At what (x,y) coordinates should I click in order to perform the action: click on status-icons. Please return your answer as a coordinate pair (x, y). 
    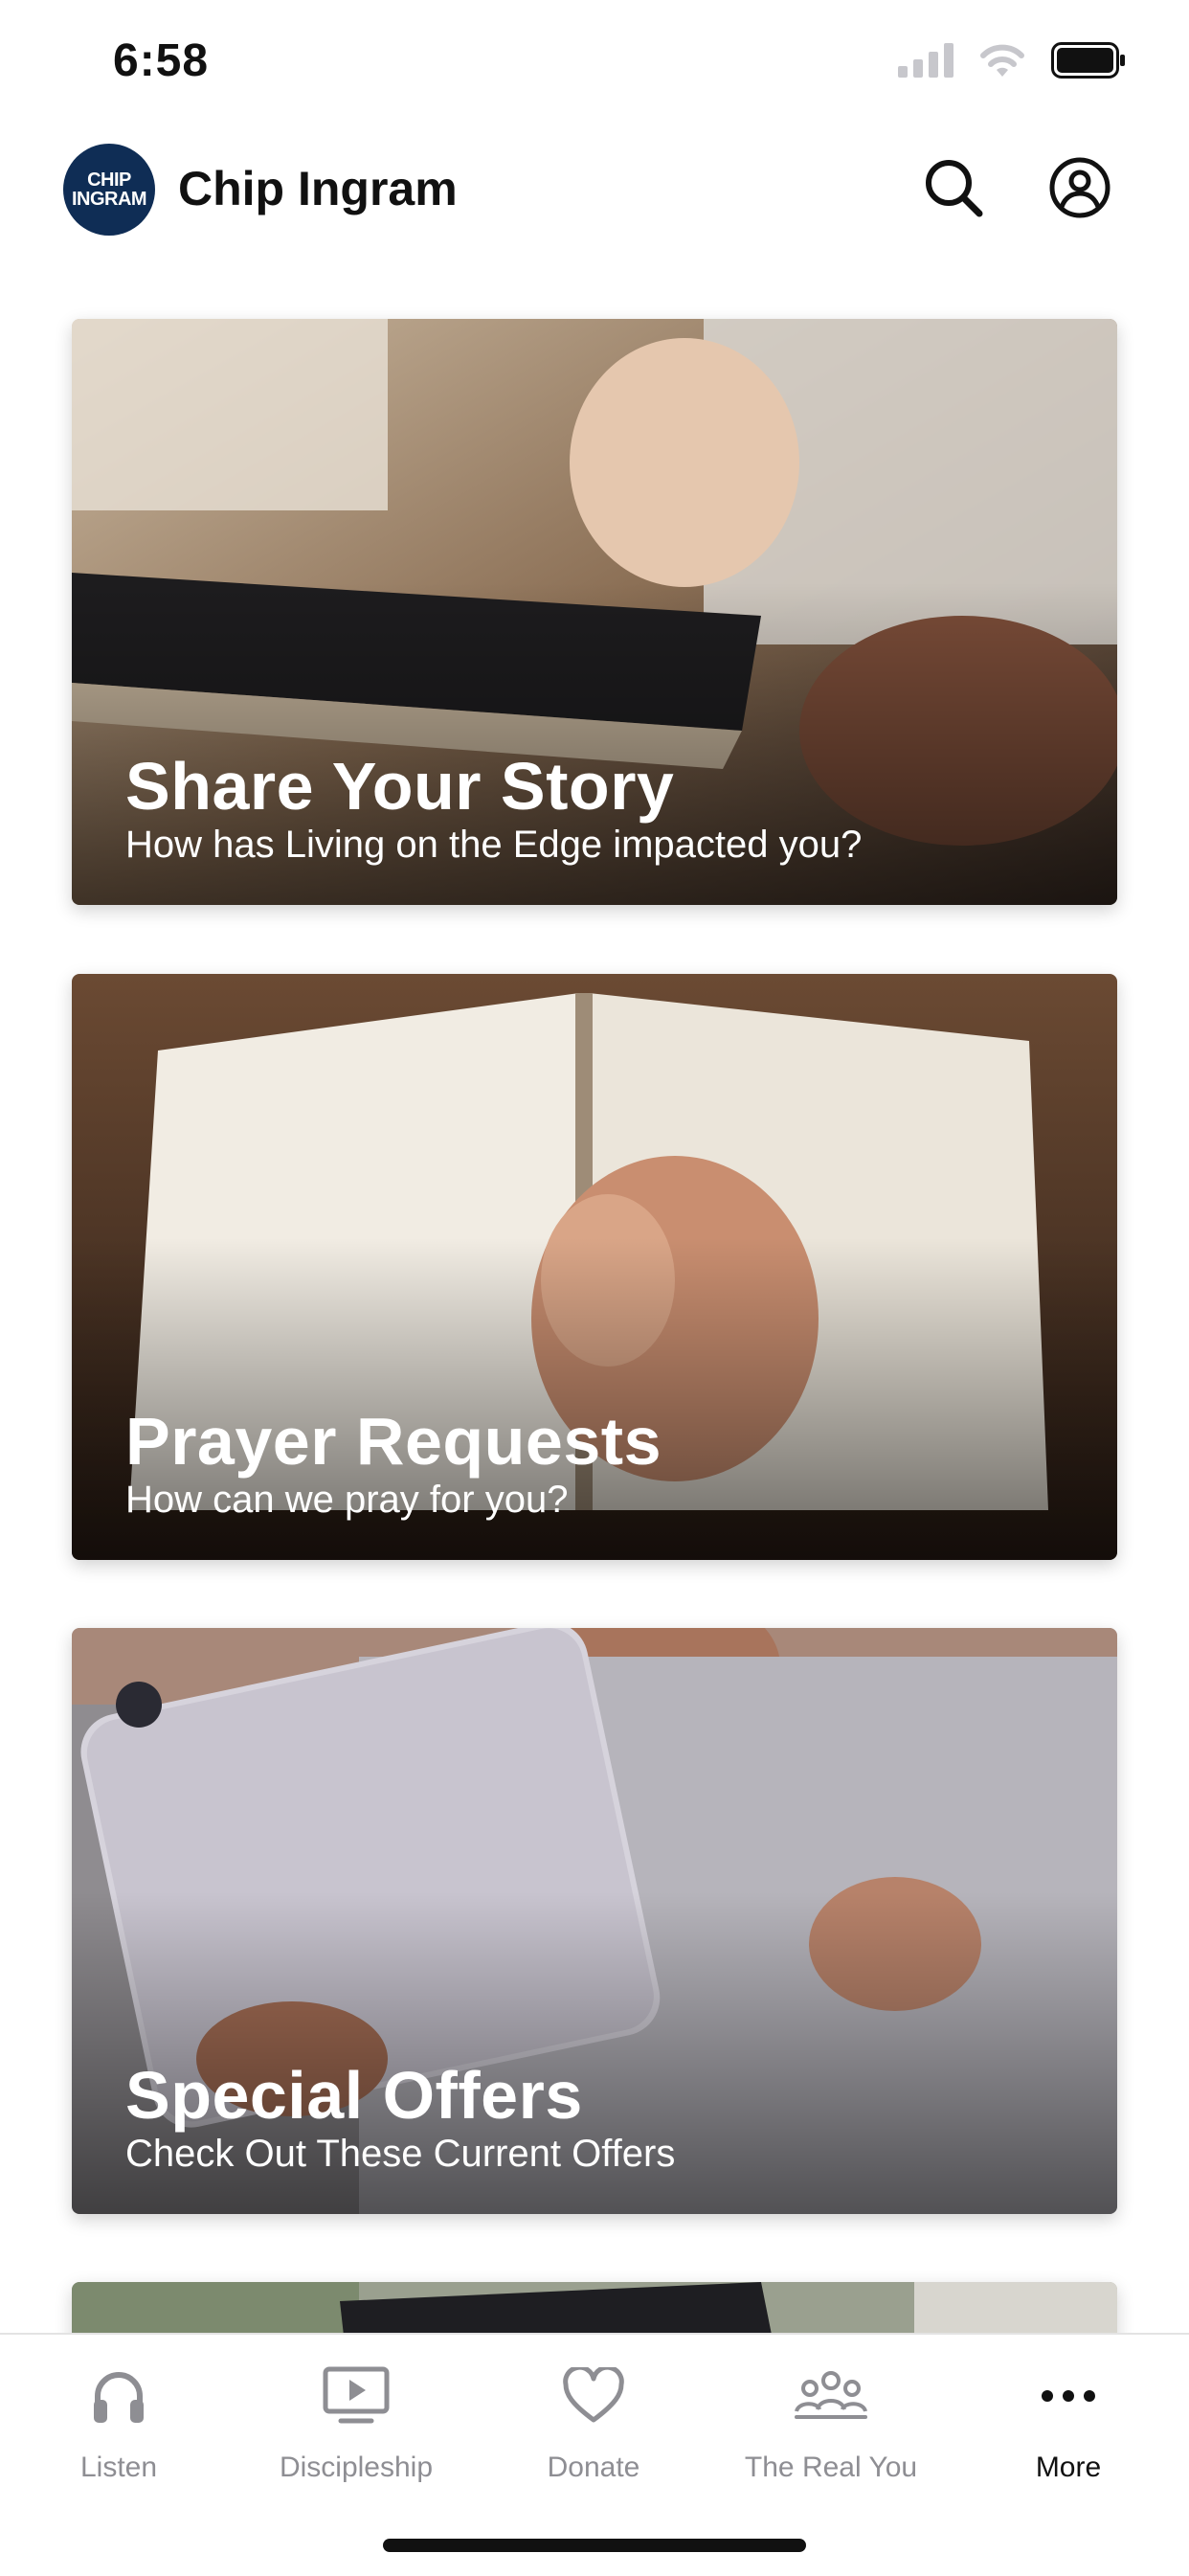
    Looking at the image, I should click on (1012, 60).